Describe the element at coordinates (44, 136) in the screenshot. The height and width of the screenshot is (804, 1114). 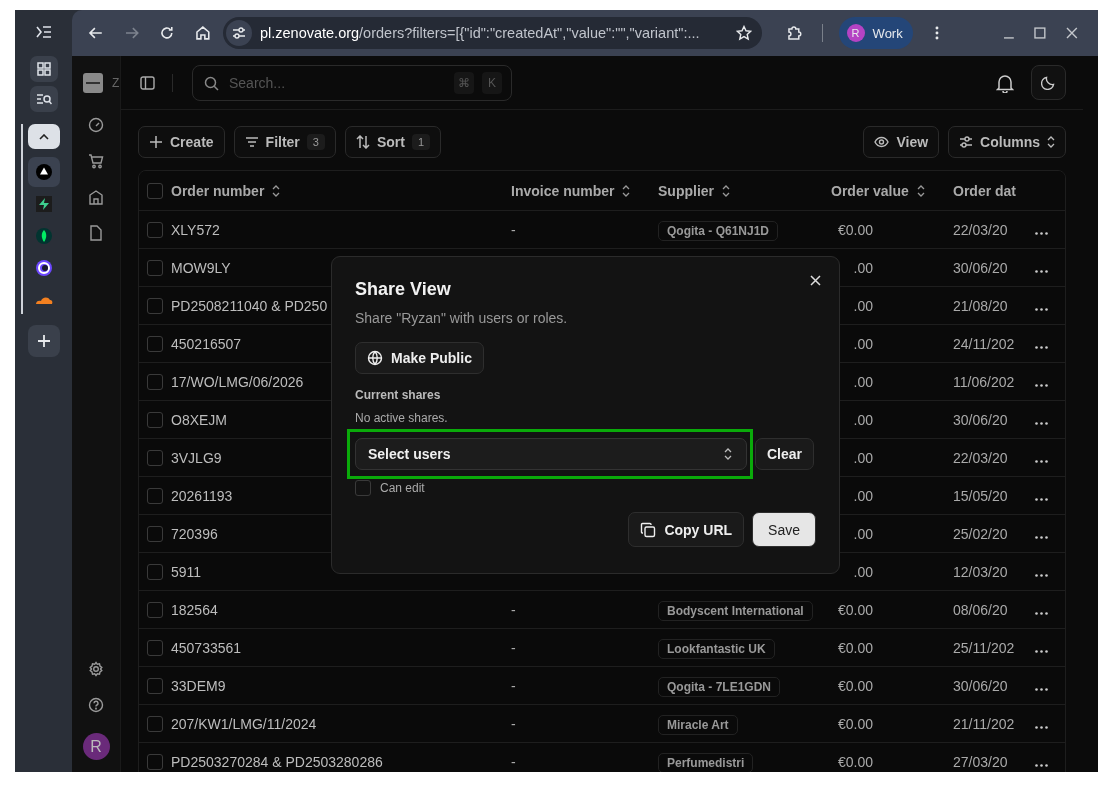
I see `collapse-group-button` at that location.